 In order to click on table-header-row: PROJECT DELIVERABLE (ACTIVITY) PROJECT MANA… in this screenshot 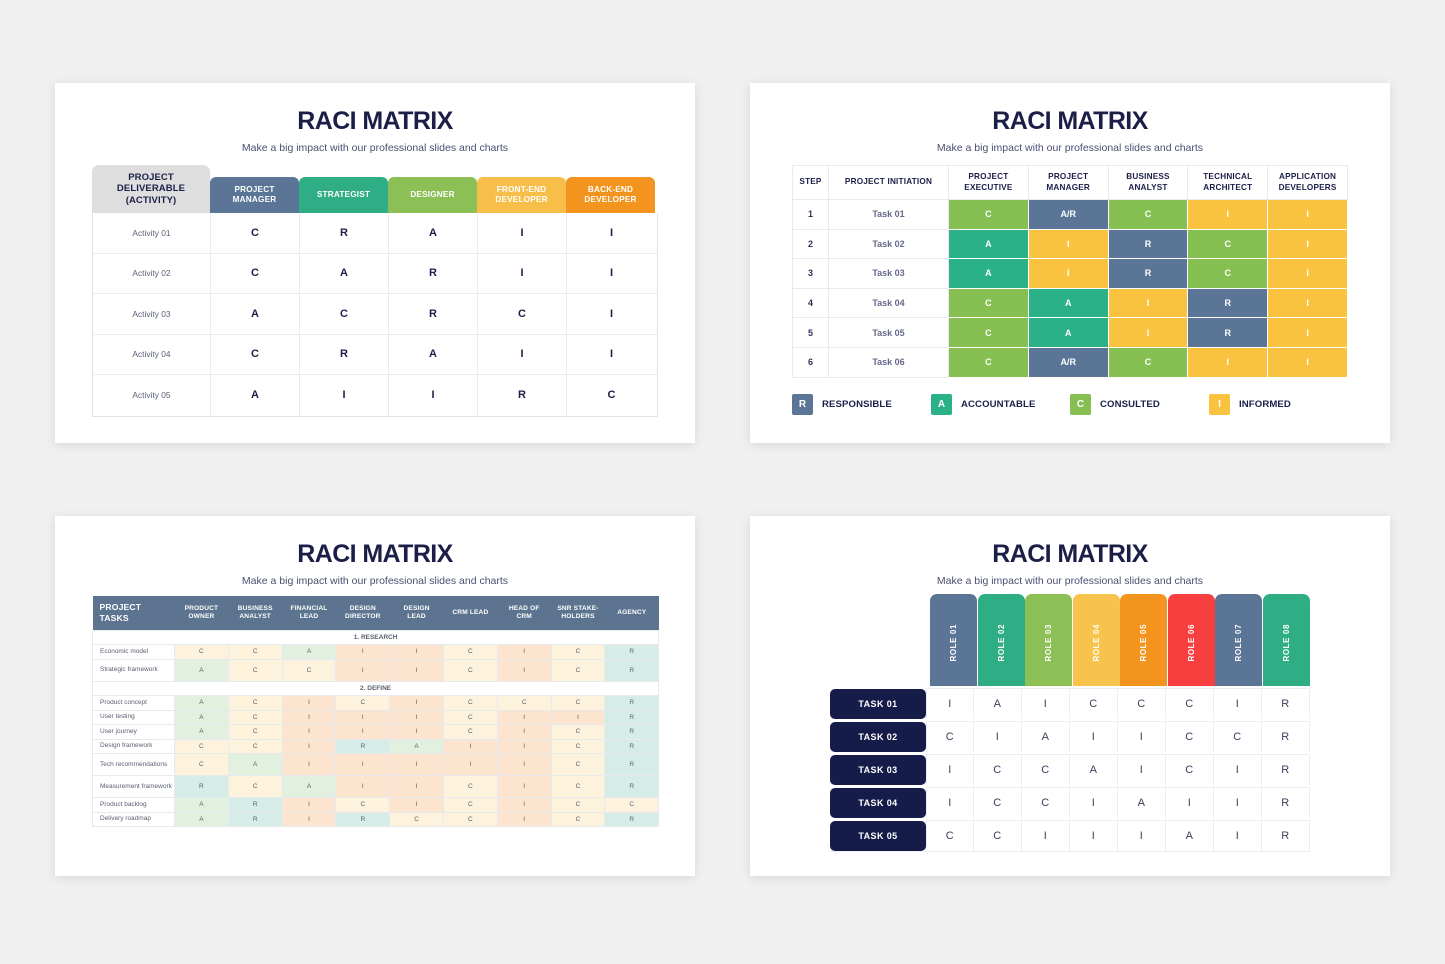, I will do `click(375, 189)`.